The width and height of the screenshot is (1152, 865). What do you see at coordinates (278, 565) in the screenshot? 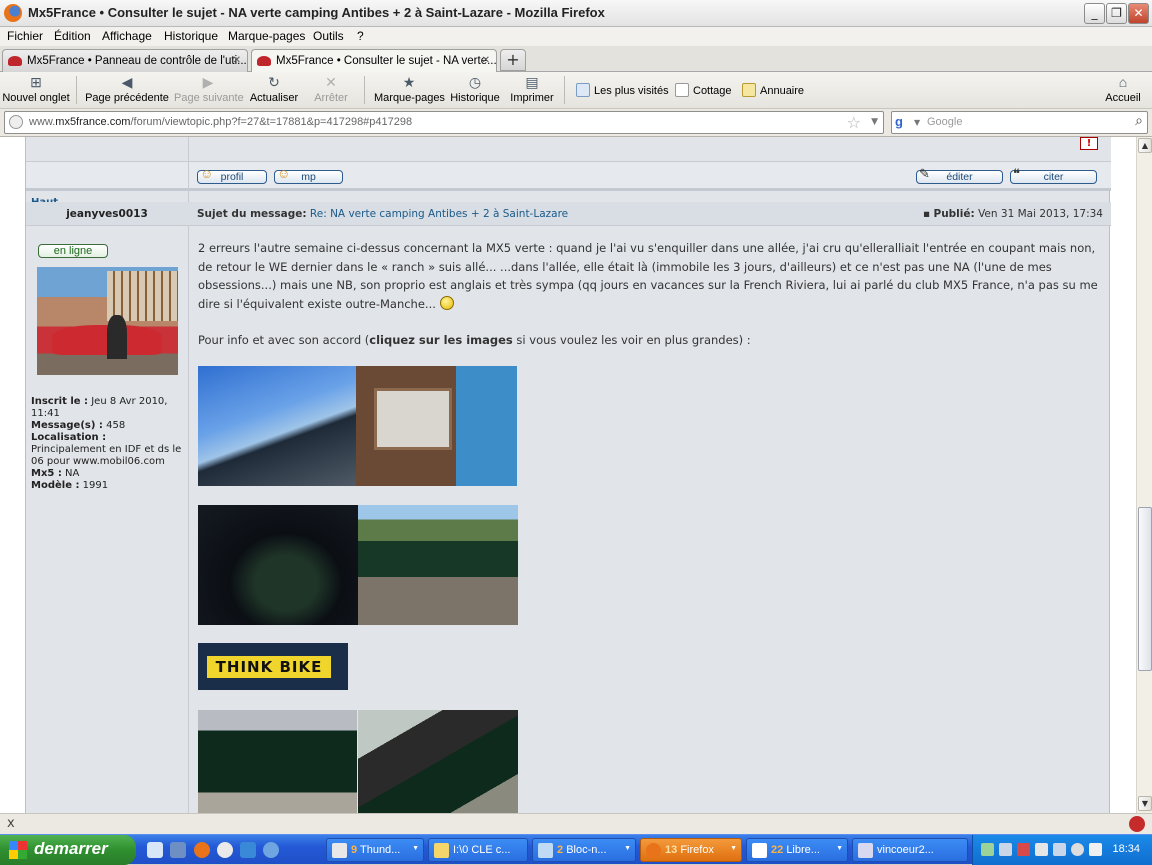
I see `post-image-car-night` at bounding box center [278, 565].